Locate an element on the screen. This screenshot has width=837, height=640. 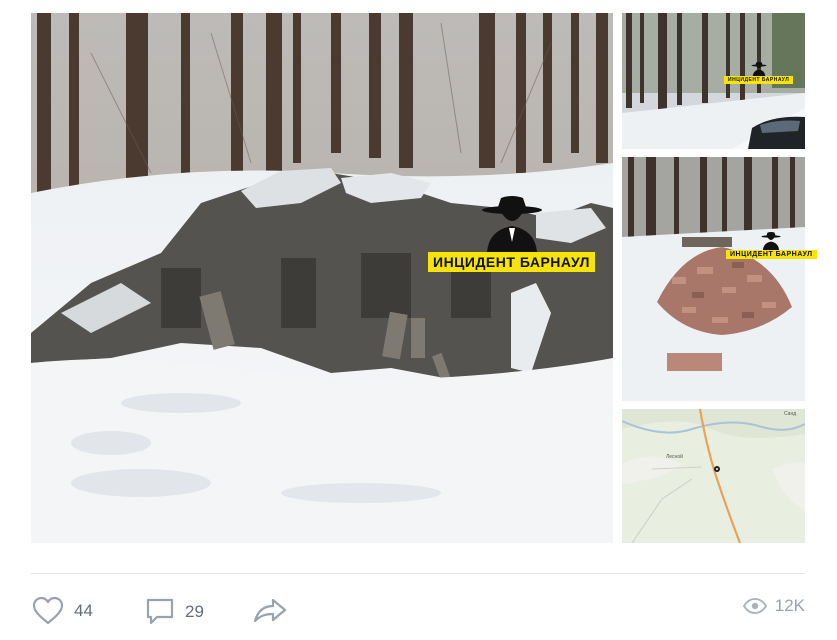
like-button: 44 is located at coordinates (62, 611).